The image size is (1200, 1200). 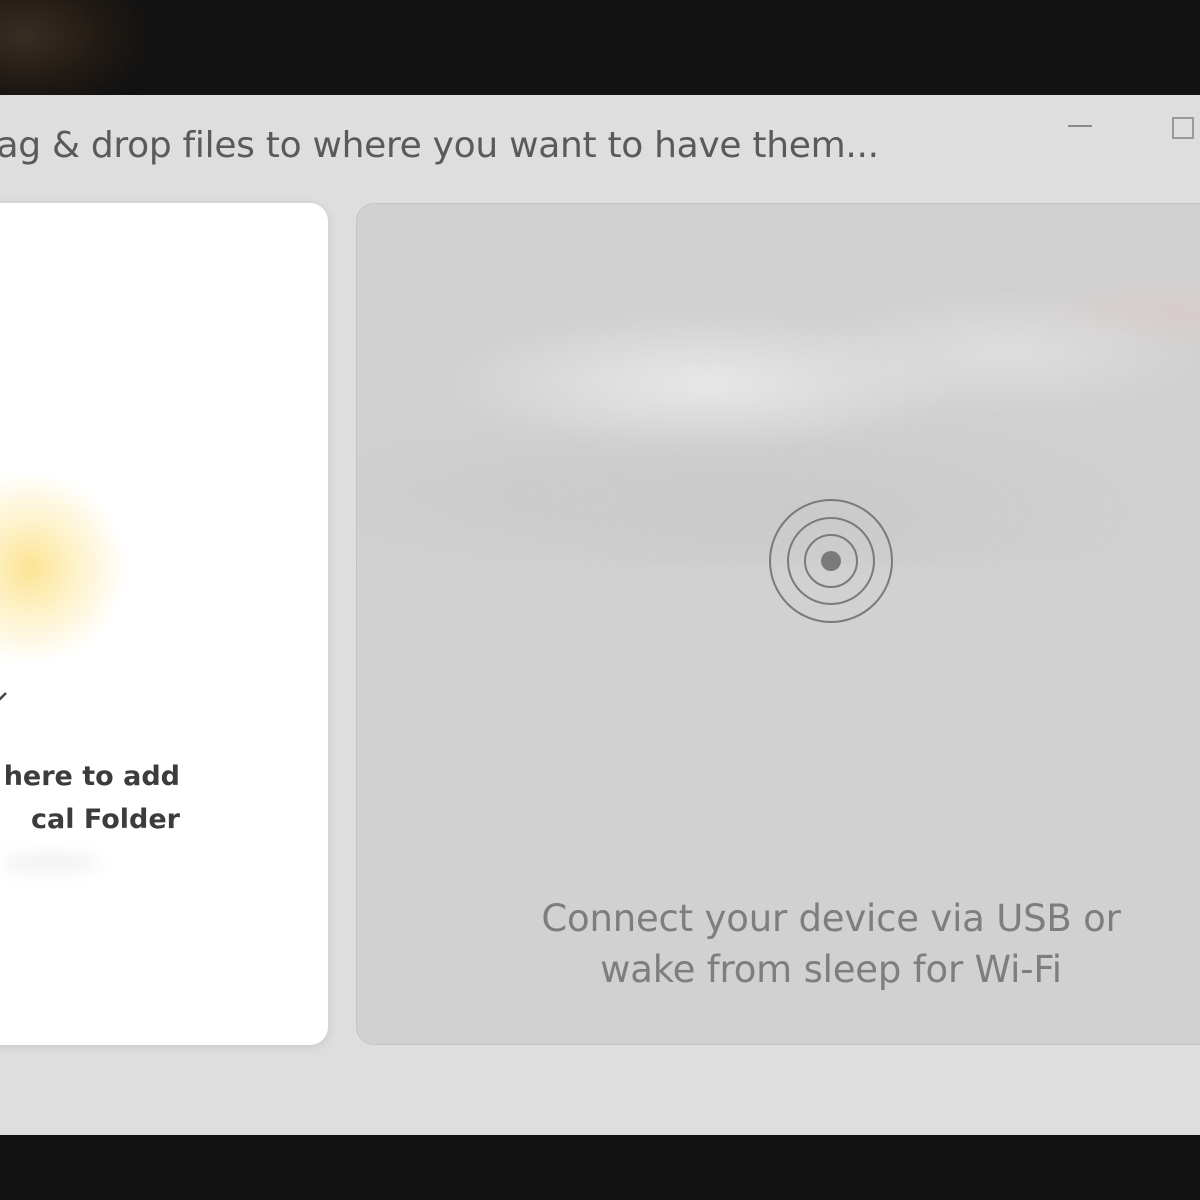 I want to click on device-message-line2: wake from sleep for Wi-Fi, so click(x=831, y=969).